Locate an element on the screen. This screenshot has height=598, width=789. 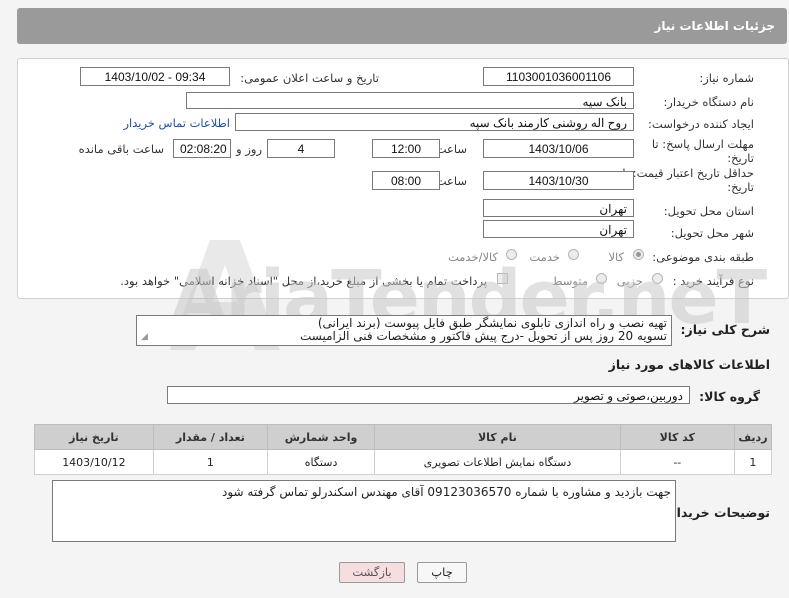
cell-item-name: دستگاه نمایش اطلاعات تصویری is located at coordinates (497, 462).